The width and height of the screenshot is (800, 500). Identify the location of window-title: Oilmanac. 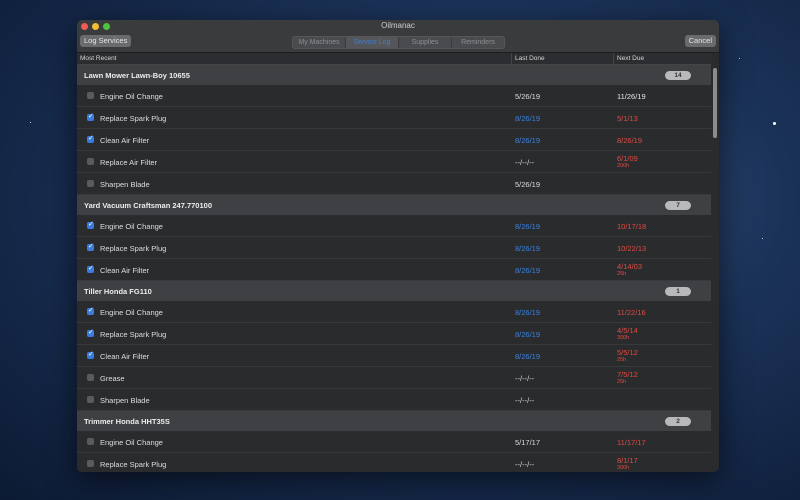
(398, 25).